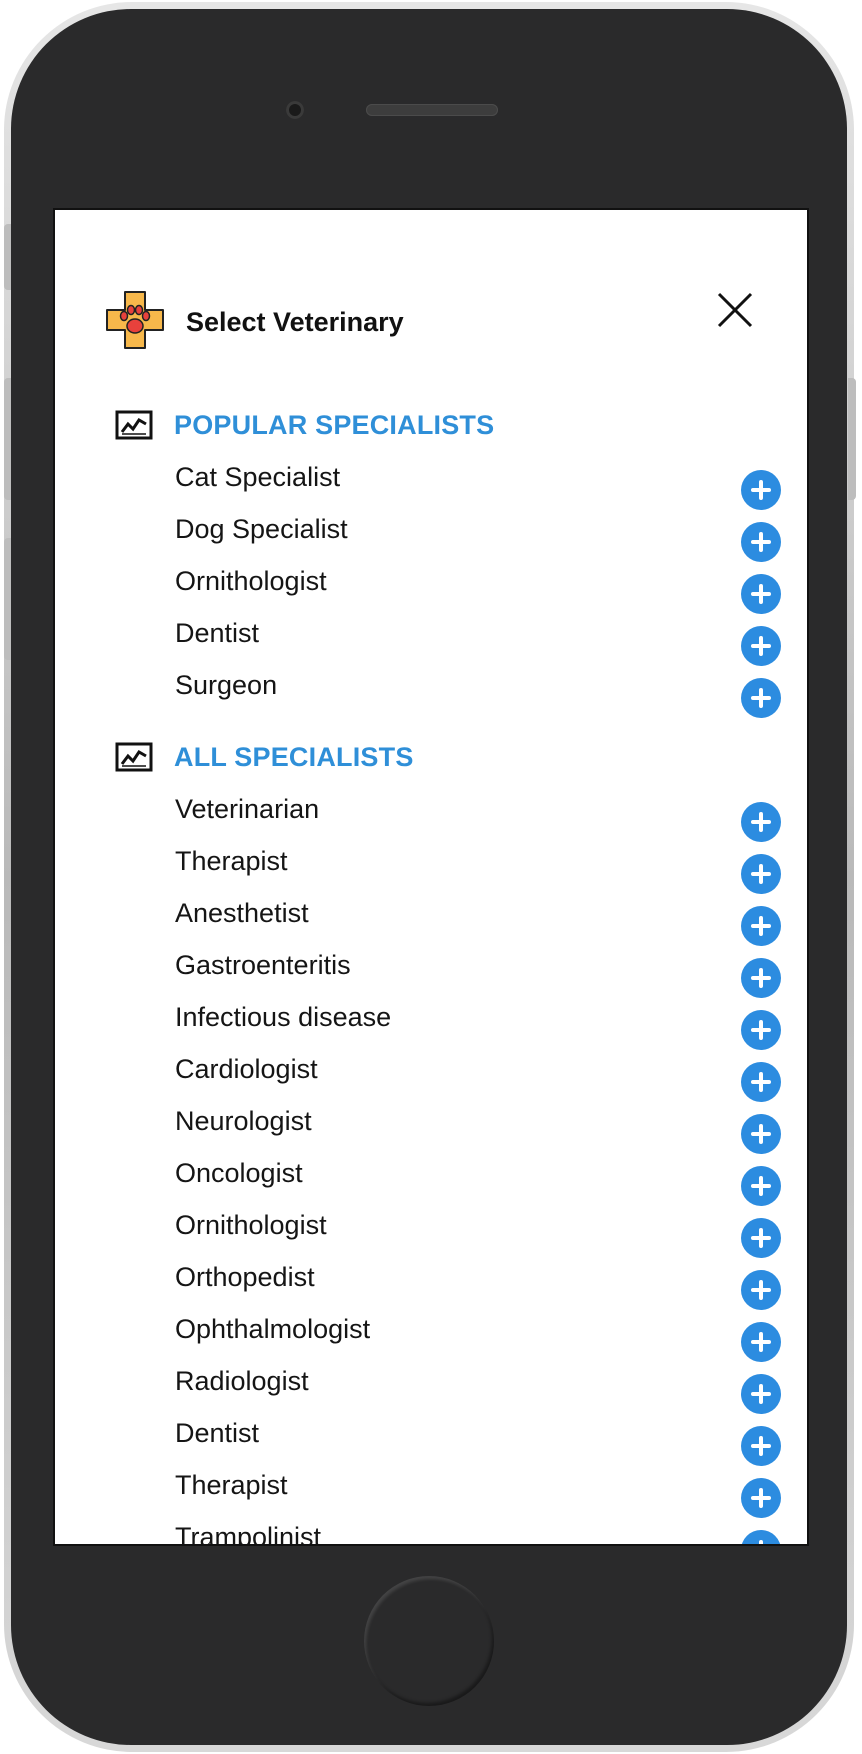  I want to click on list-item: Oncologist, so click(478, 1184).